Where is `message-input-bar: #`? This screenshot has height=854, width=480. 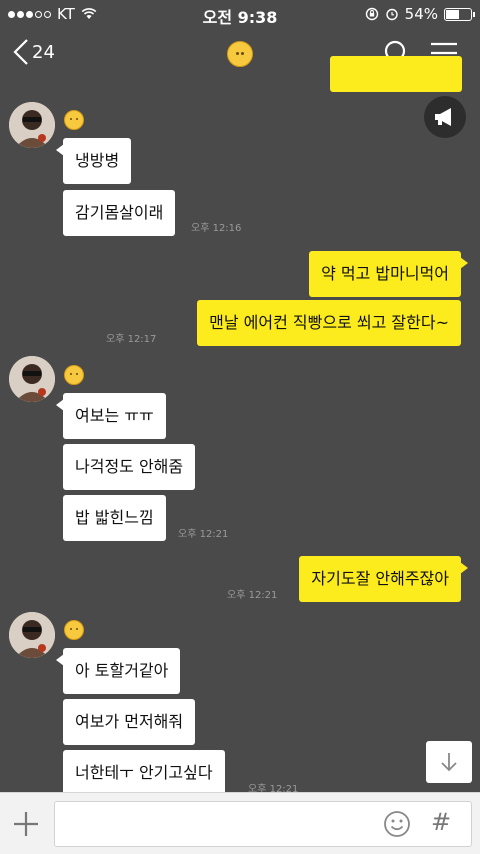 message-input-bar: # is located at coordinates (240, 823).